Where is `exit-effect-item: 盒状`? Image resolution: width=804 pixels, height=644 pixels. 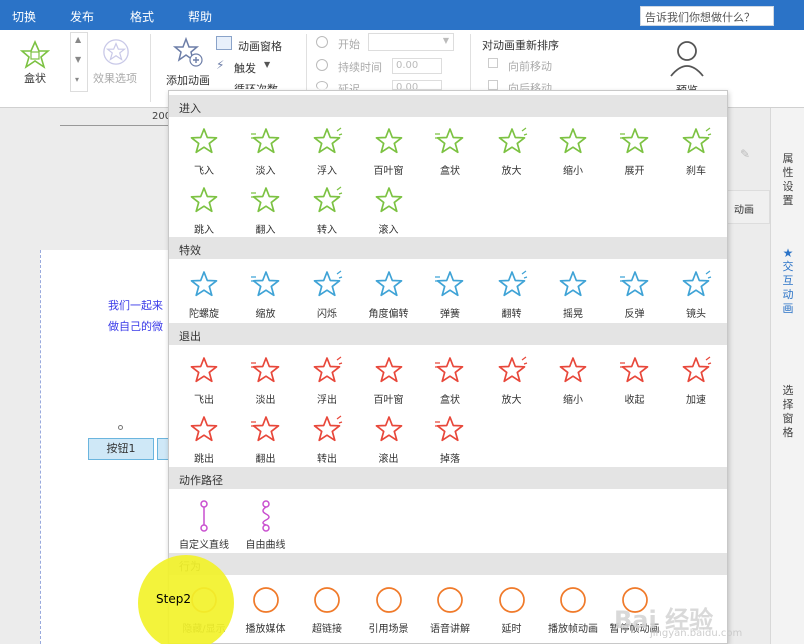
exit-effect-item: 盒状 is located at coordinates (450, 379).